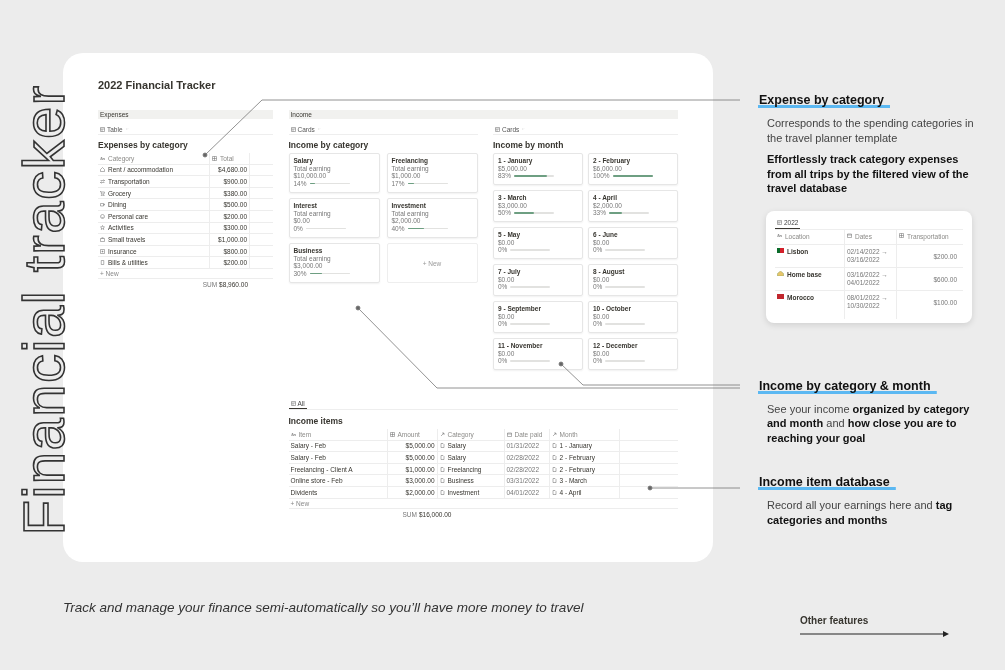  I want to click on plus-box-icon, so click(102, 251).